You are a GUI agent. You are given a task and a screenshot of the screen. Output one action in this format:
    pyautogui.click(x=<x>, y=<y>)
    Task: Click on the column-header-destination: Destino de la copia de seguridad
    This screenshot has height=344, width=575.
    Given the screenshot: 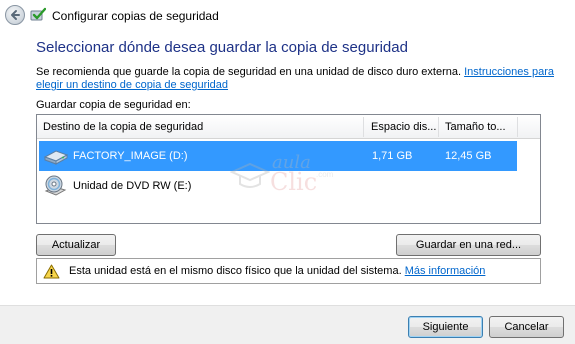 What is the action you would take?
    pyautogui.click(x=200, y=127)
    